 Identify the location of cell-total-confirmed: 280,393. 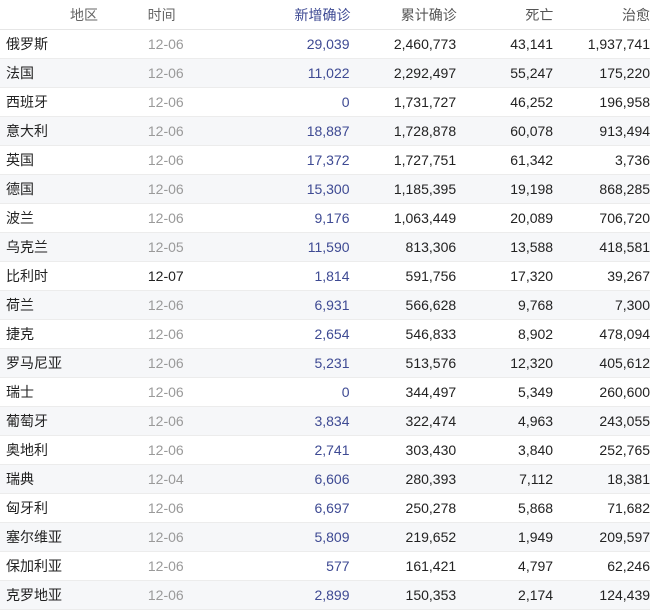
(431, 479).